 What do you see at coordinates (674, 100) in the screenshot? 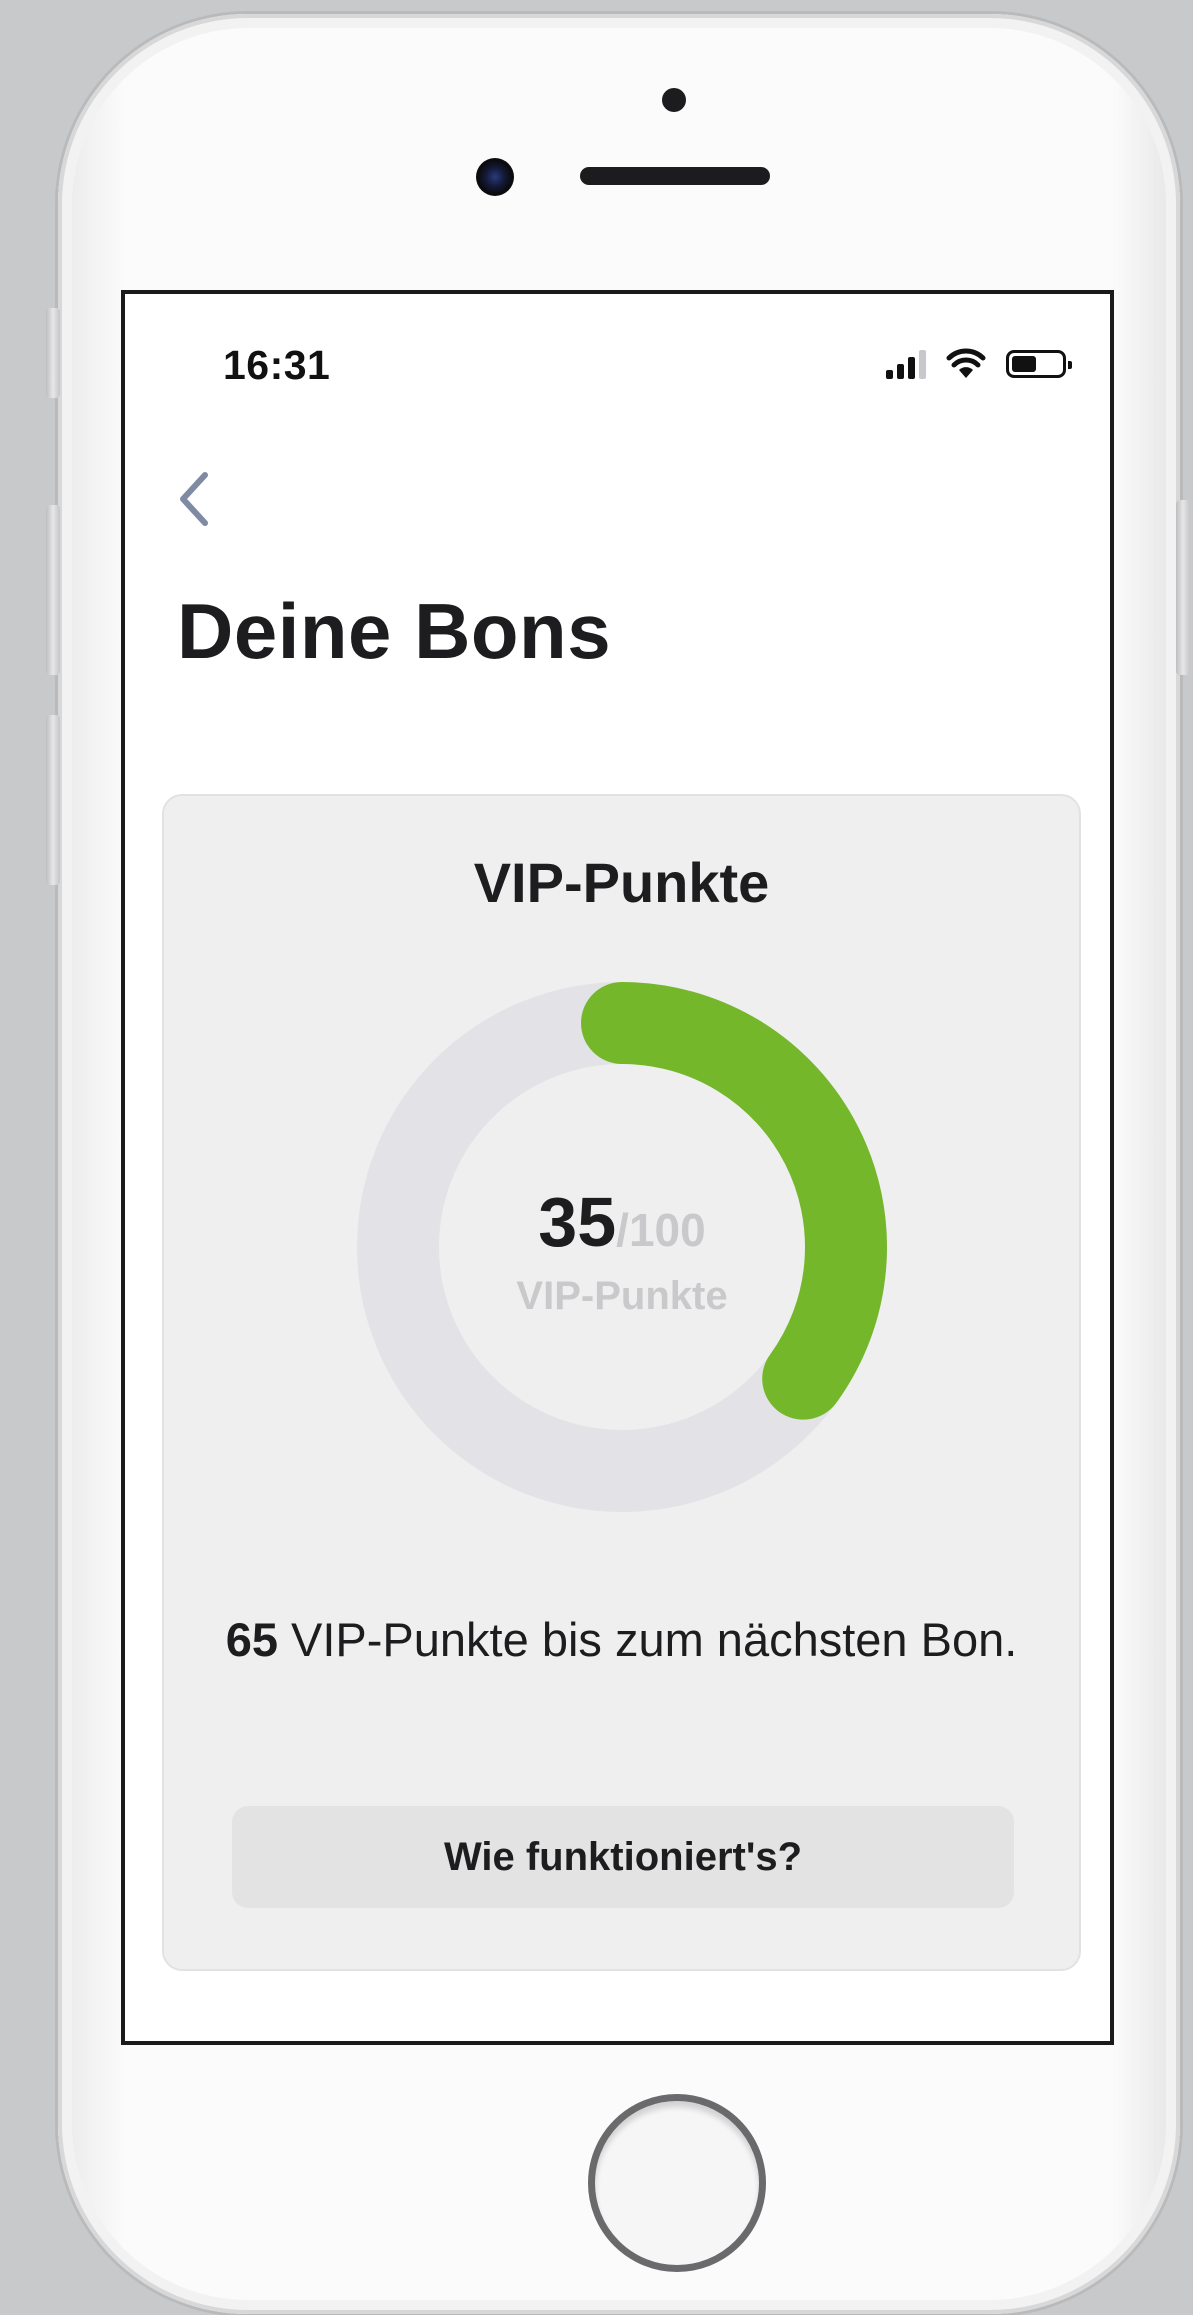
I see `proximity-sensor` at bounding box center [674, 100].